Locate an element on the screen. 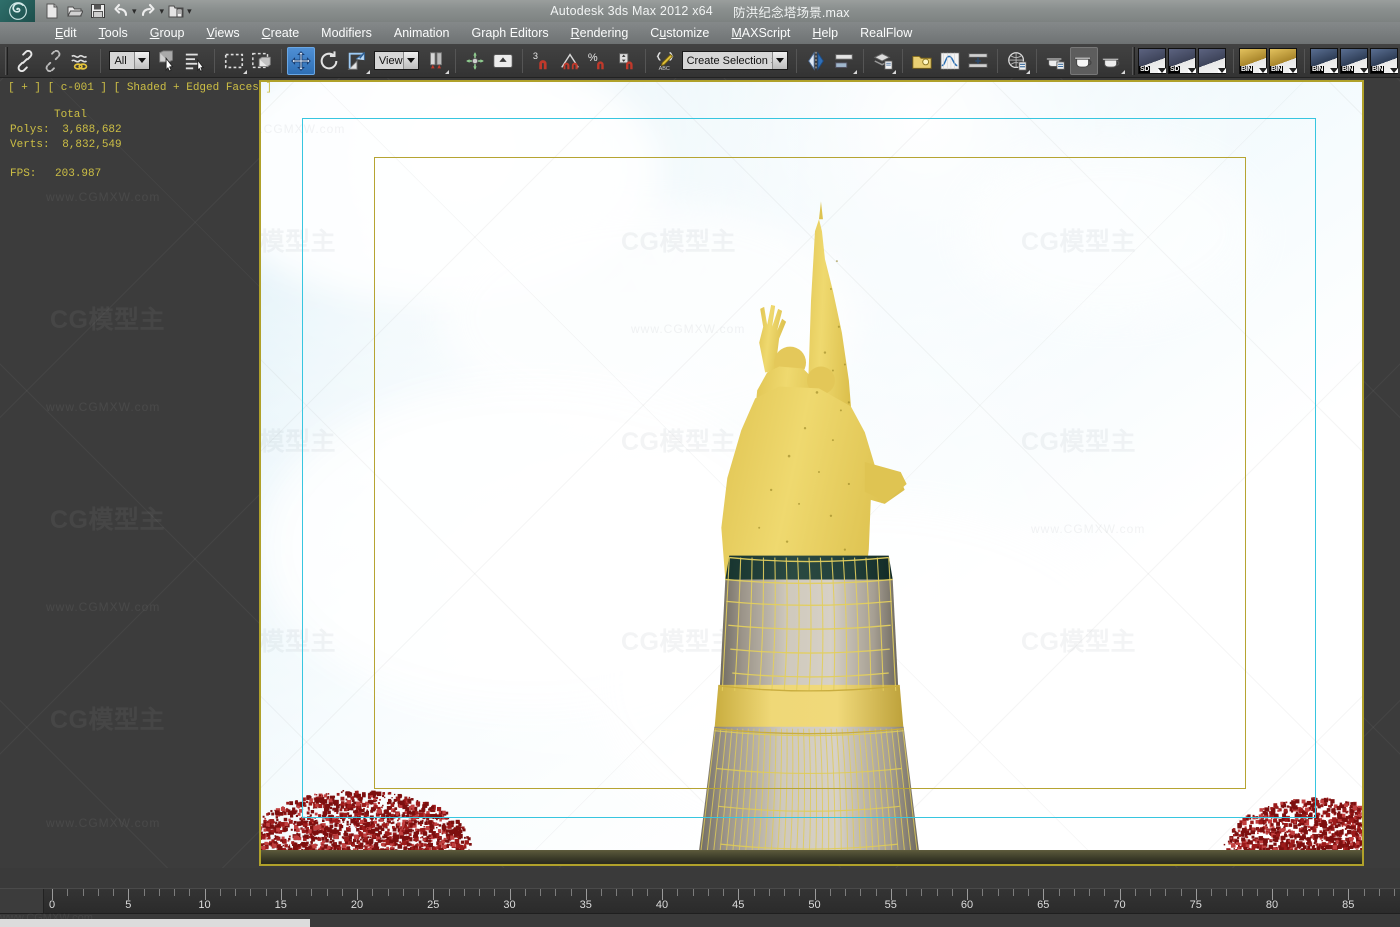  select-and-rotate-button is located at coordinates (329, 61).